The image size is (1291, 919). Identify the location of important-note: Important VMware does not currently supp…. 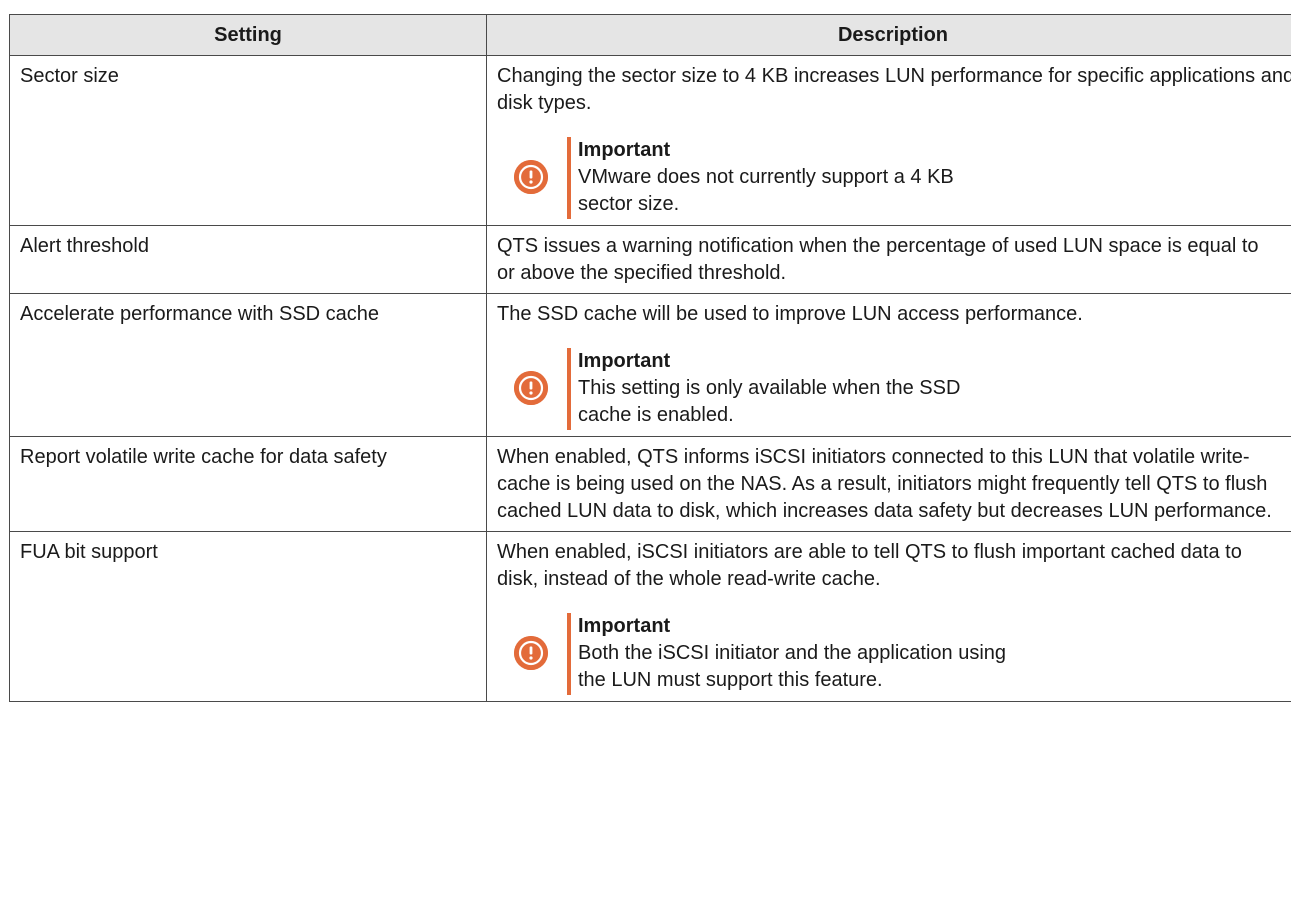
(784, 178).